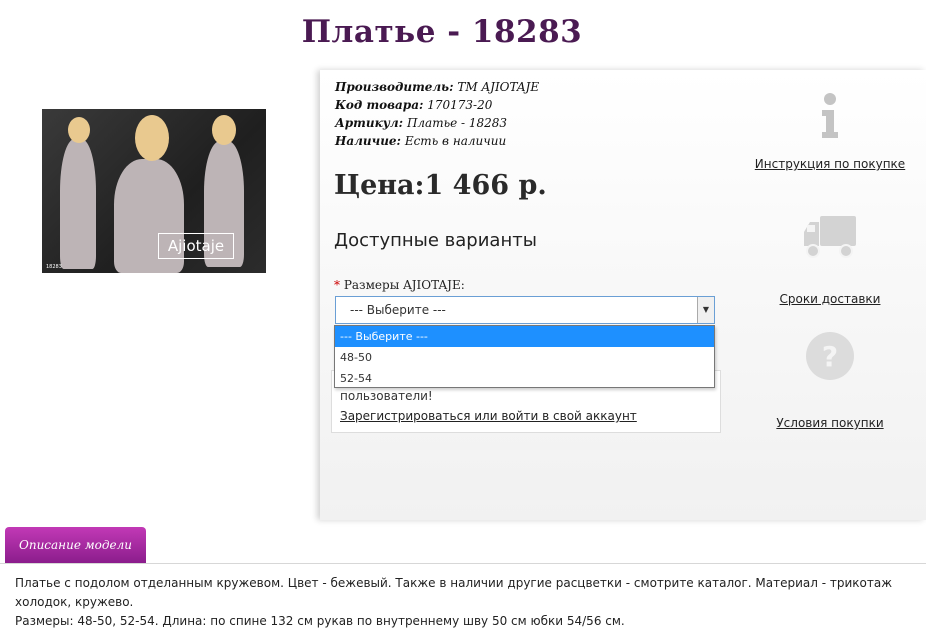 The width and height of the screenshot is (926, 636). I want to click on brand-logo: Ajiotaje, so click(196, 246).